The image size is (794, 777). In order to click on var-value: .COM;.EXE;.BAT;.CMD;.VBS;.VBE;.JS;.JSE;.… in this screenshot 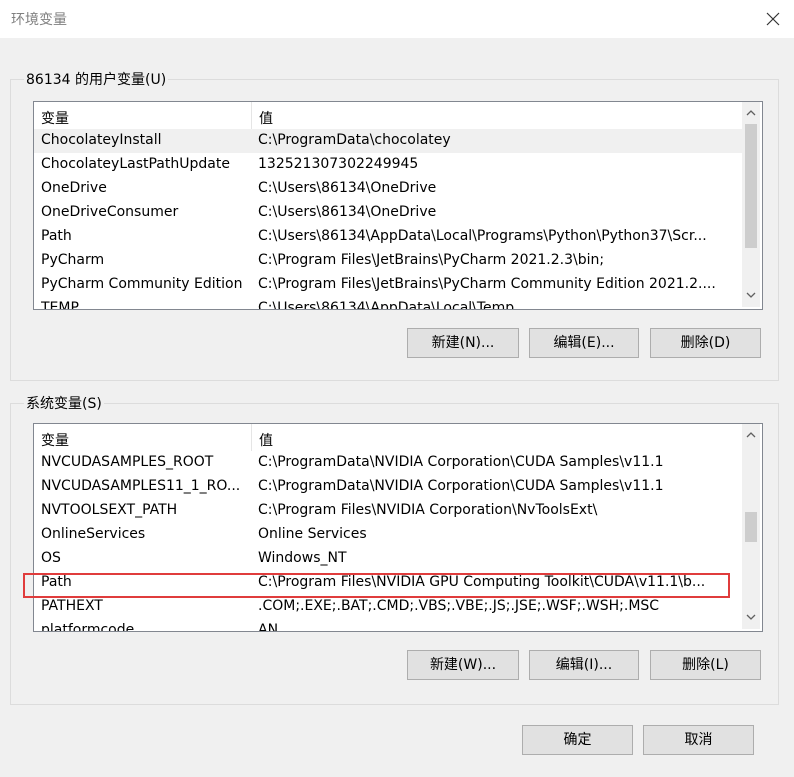, I will do `click(459, 606)`.